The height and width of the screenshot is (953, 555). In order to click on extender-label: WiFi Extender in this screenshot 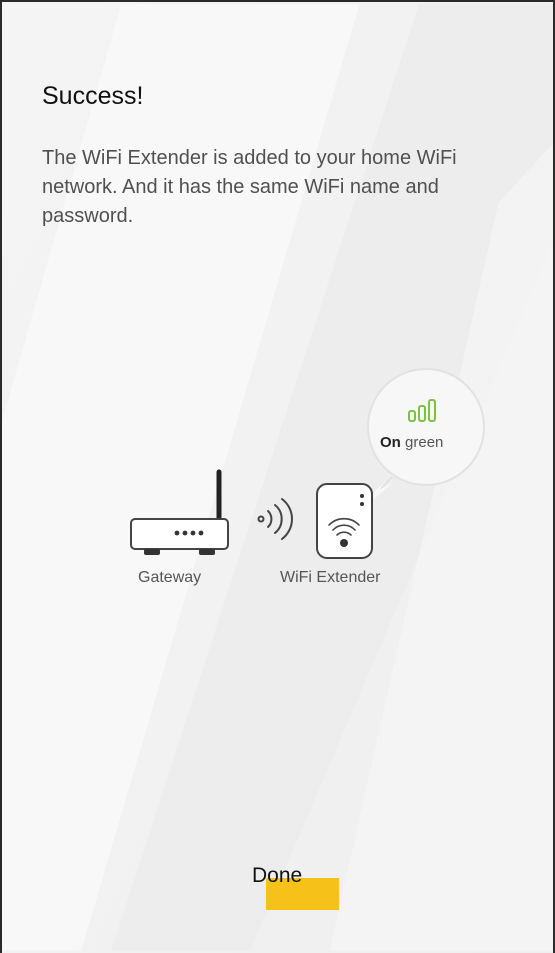, I will do `click(330, 577)`.